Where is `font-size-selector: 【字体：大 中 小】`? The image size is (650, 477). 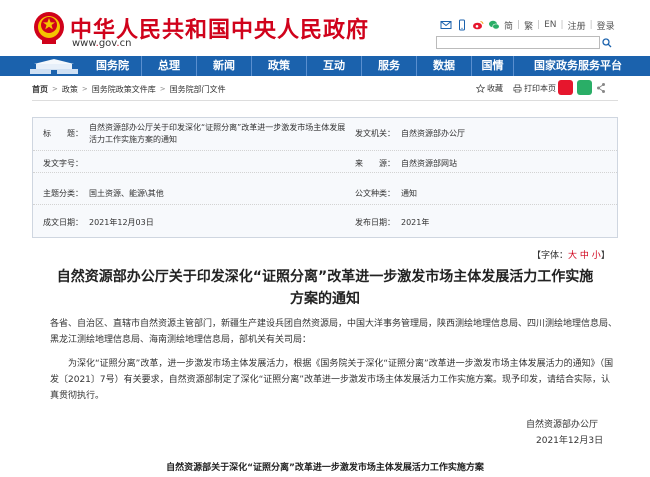
font-size-selector: 【字体：大 中 小】 is located at coordinates (571, 254).